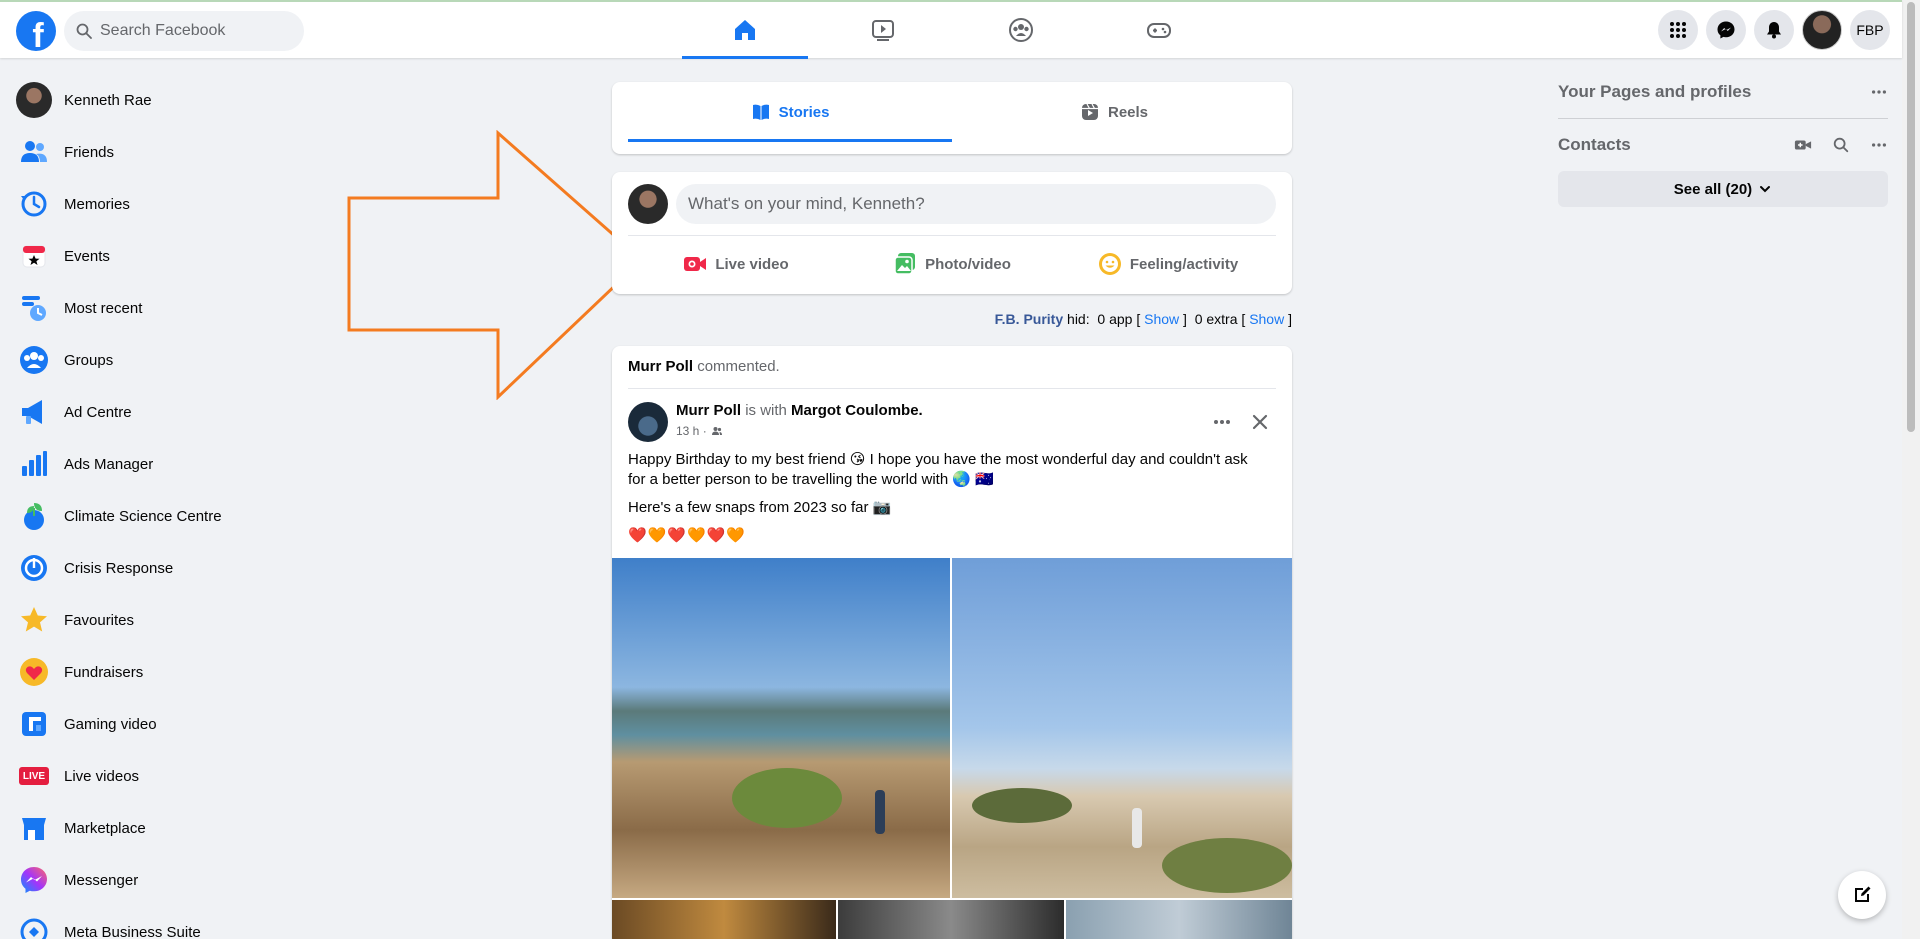 The image size is (1920, 939). I want to click on tab-gaming, so click(1159, 30).